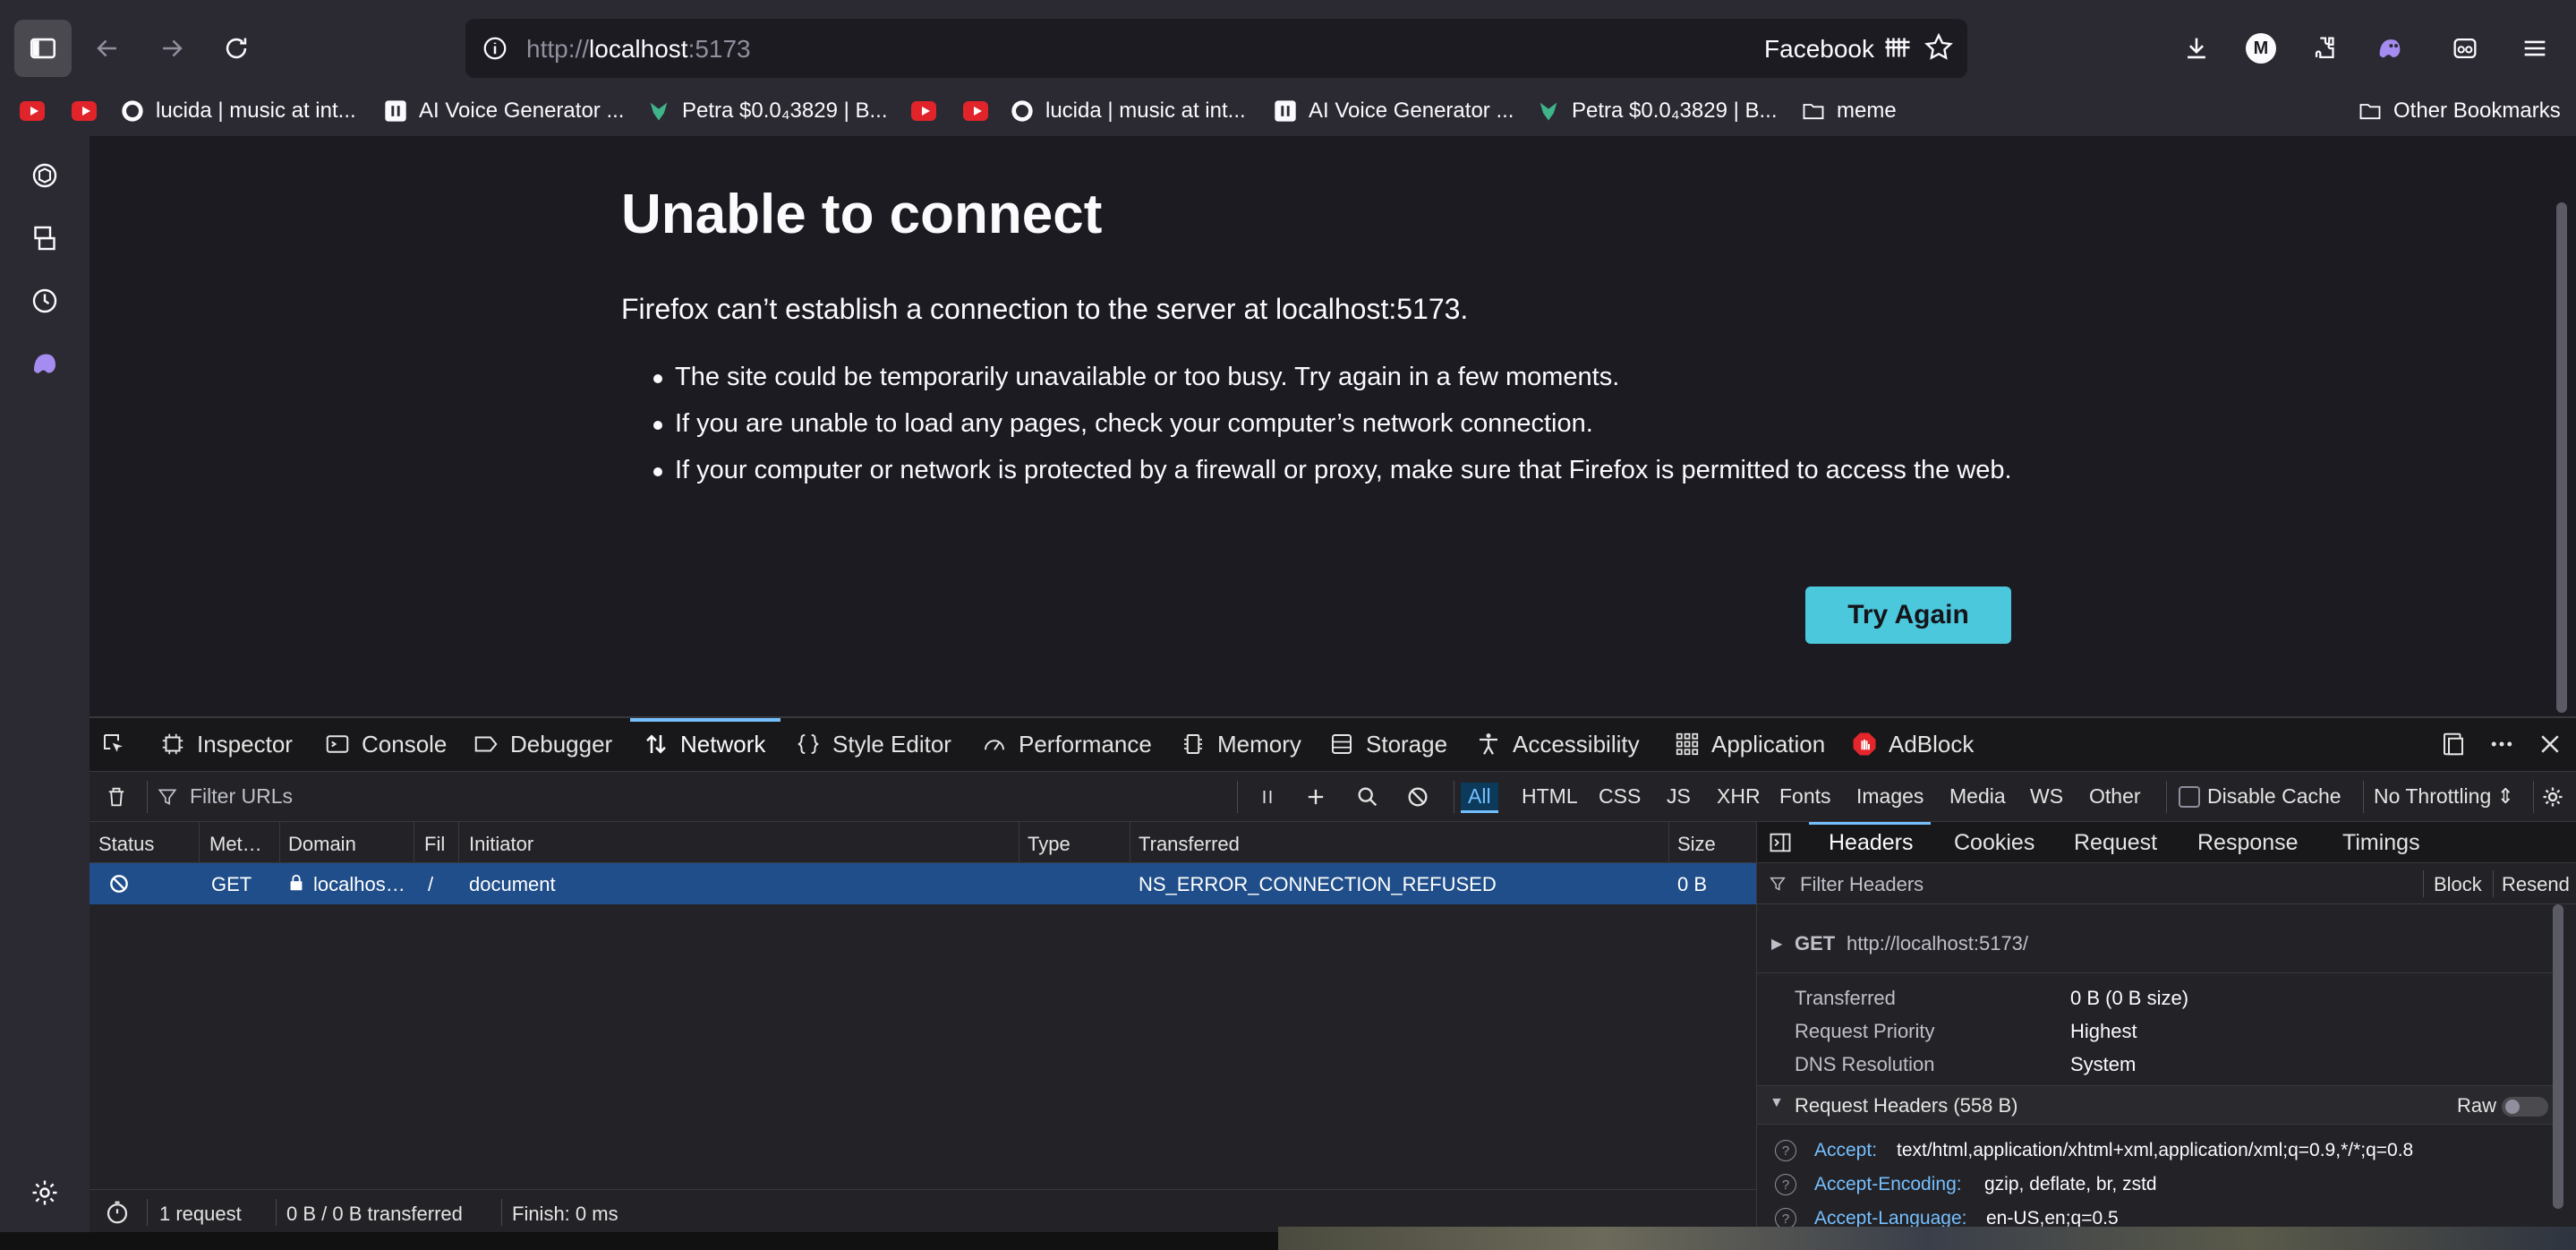 The height and width of the screenshot is (1250, 2576). I want to click on search-button, so click(1367, 797).